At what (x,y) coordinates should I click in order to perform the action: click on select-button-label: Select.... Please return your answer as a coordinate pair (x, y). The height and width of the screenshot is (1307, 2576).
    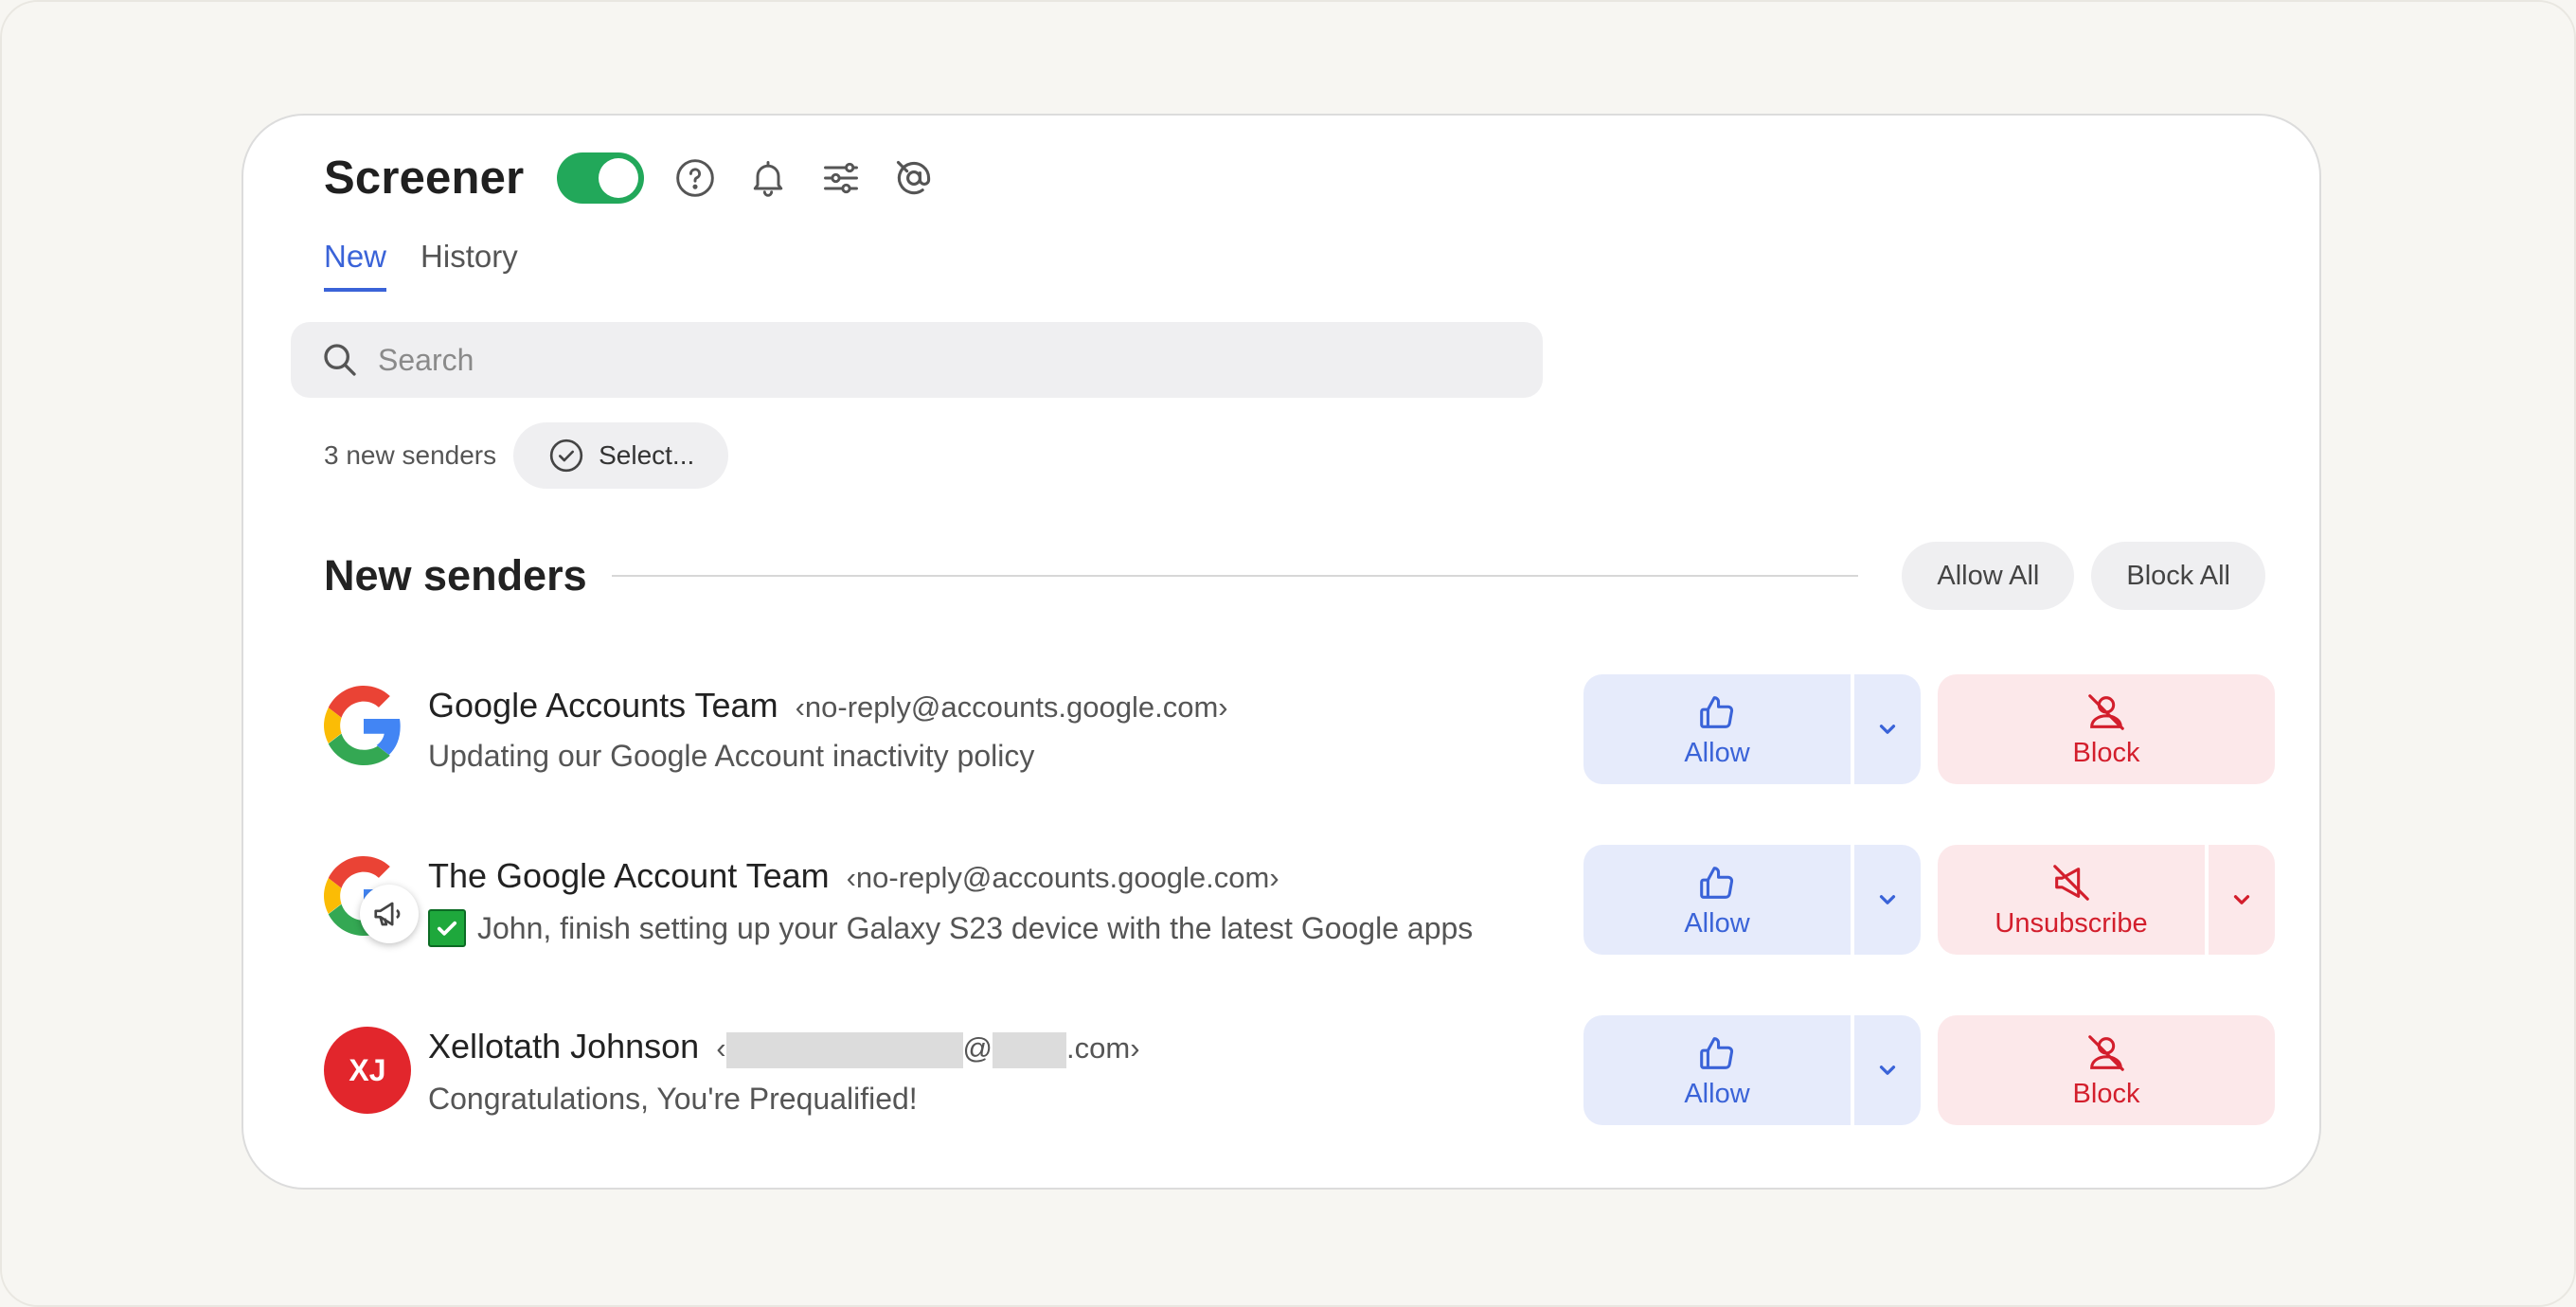
    Looking at the image, I should click on (647, 455).